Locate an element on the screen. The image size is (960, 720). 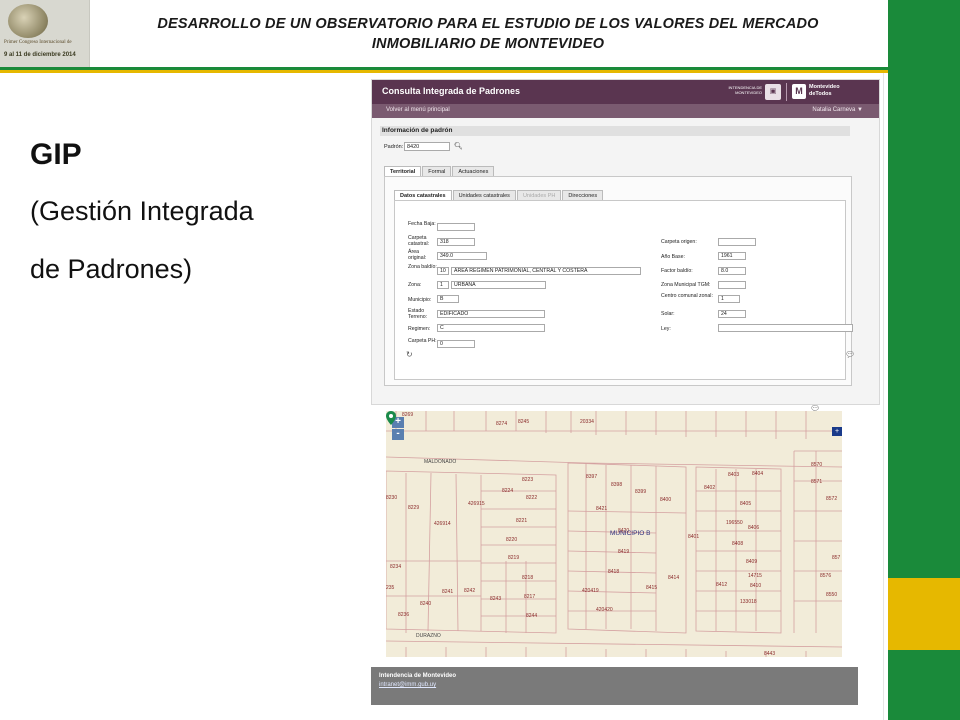
footer-email-link: intranet@imm.gub.uy is located at coordinates (407, 685).